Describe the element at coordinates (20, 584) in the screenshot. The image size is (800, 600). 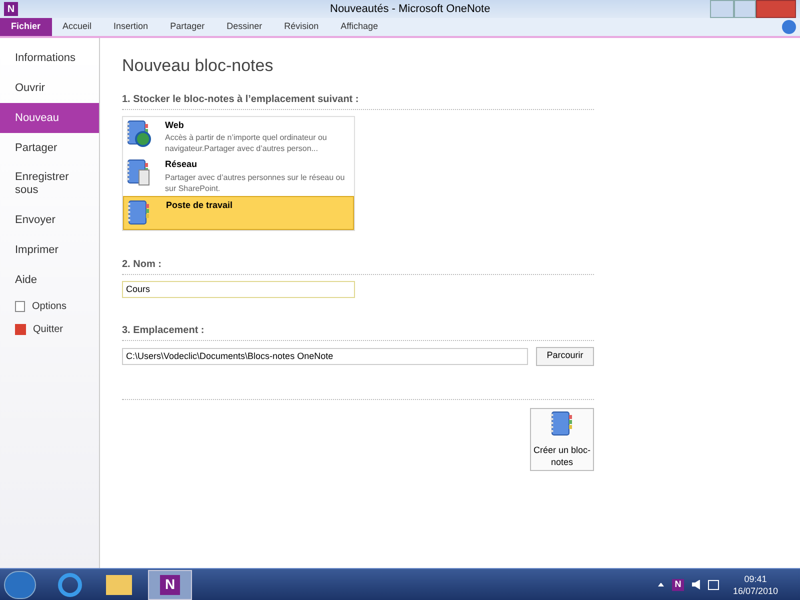
I see `start-button` at that location.